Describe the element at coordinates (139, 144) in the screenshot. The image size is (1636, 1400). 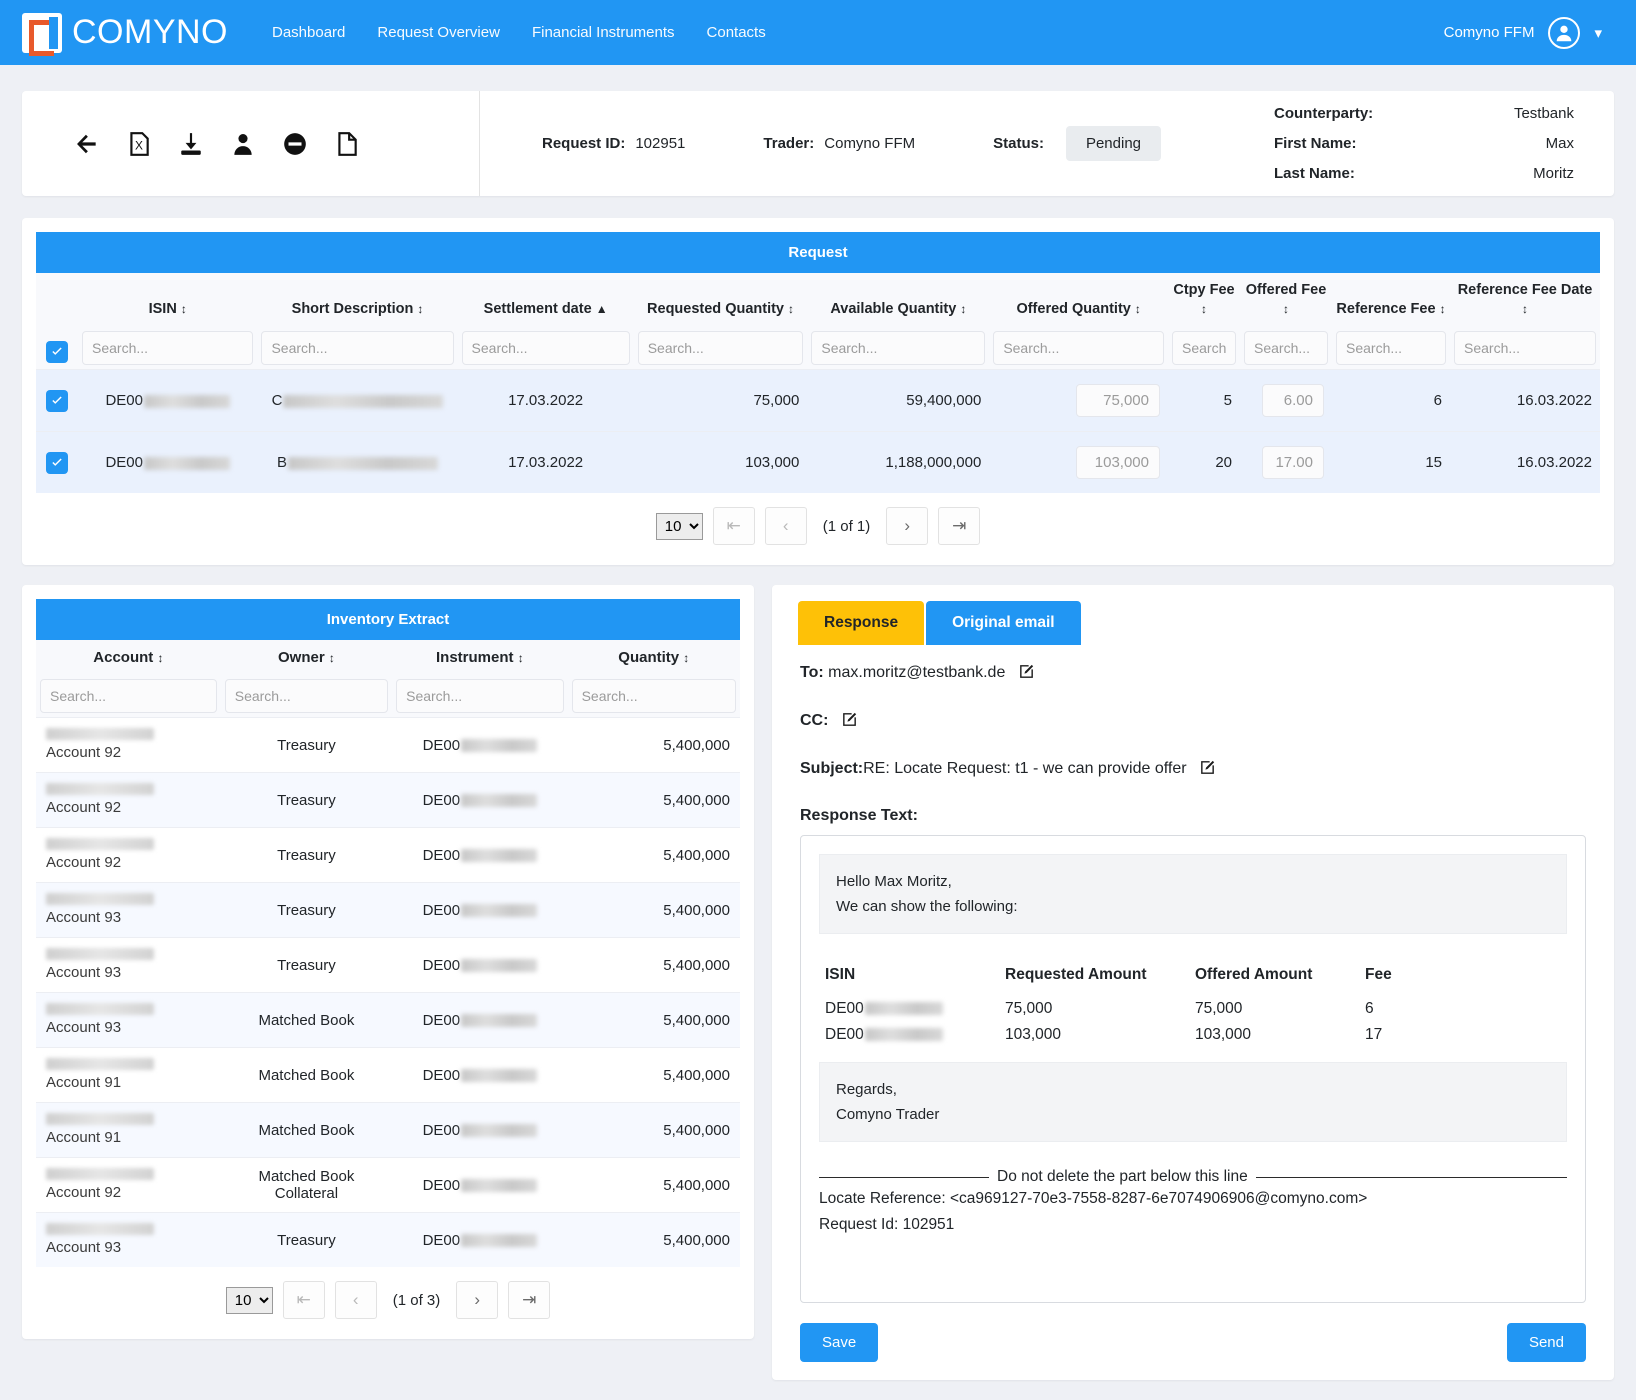
I see `excel-file-icon: X` at that location.